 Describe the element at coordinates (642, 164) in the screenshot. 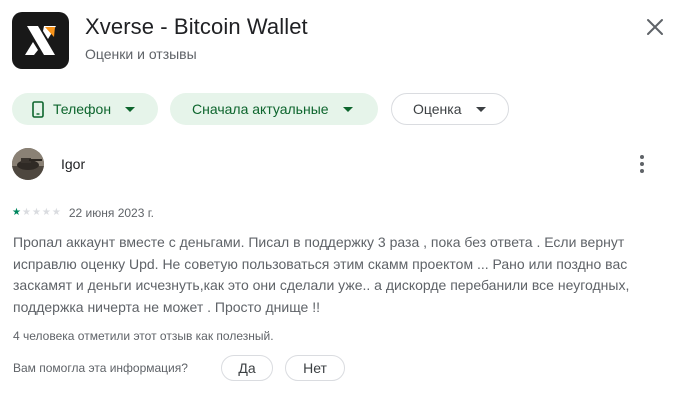

I see `more-options-button` at that location.